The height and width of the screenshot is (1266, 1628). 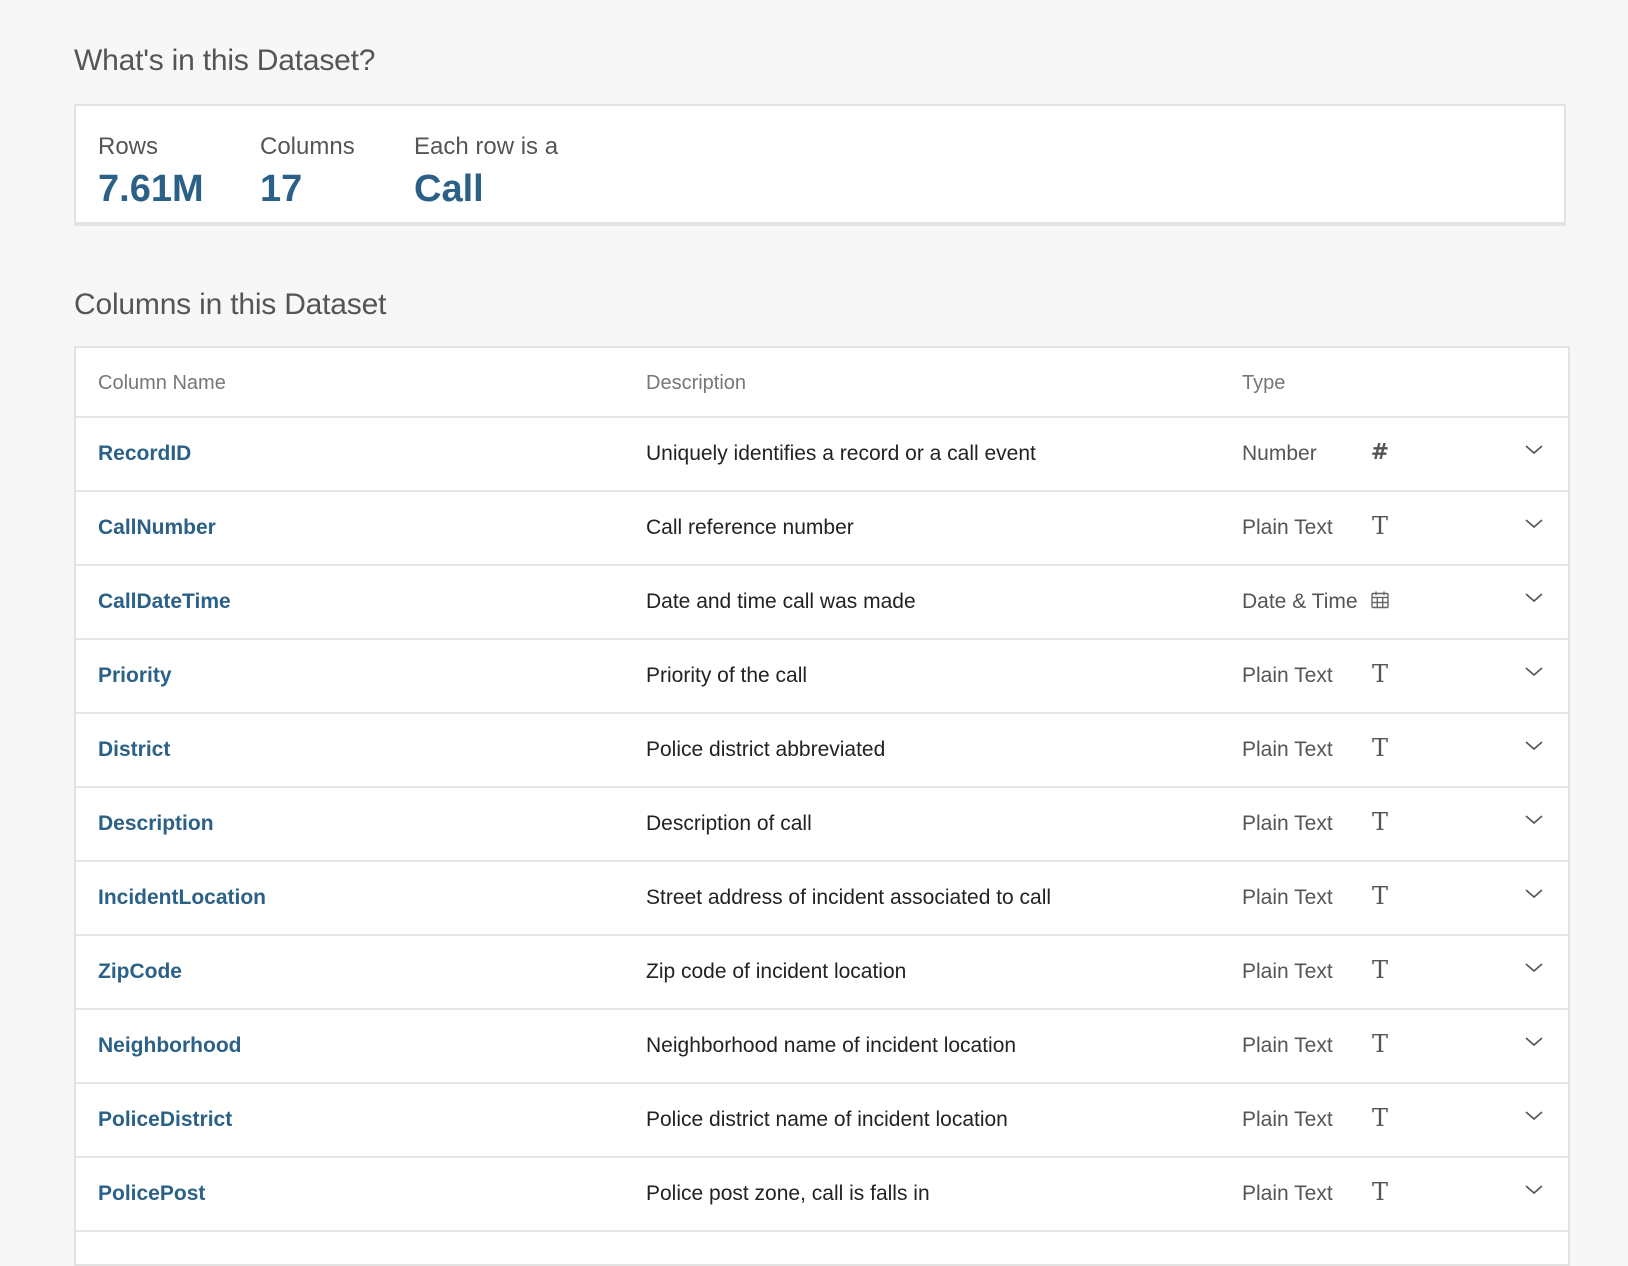 What do you see at coordinates (1279, 453) in the screenshot?
I see `column-type-label: Number` at bounding box center [1279, 453].